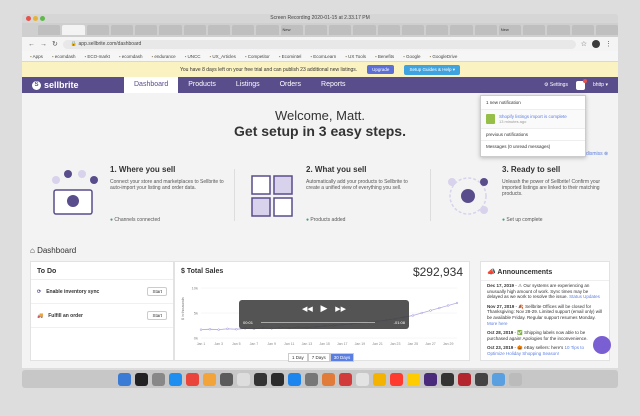  I want to click on bookmark-item: Google, so click(412, 56).